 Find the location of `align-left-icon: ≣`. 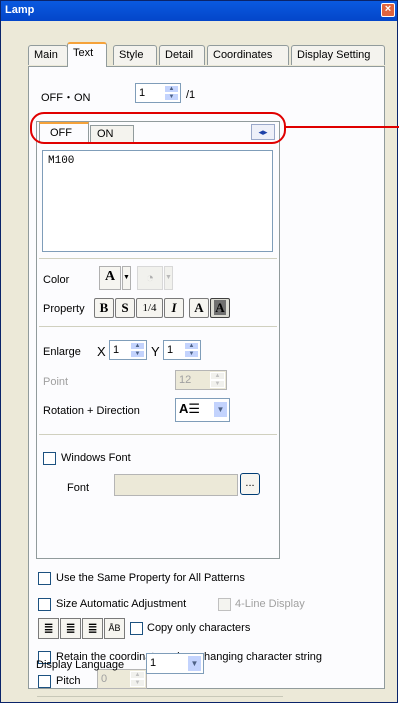

align-left-icon: ≣ is located at coordinates (48, 628).